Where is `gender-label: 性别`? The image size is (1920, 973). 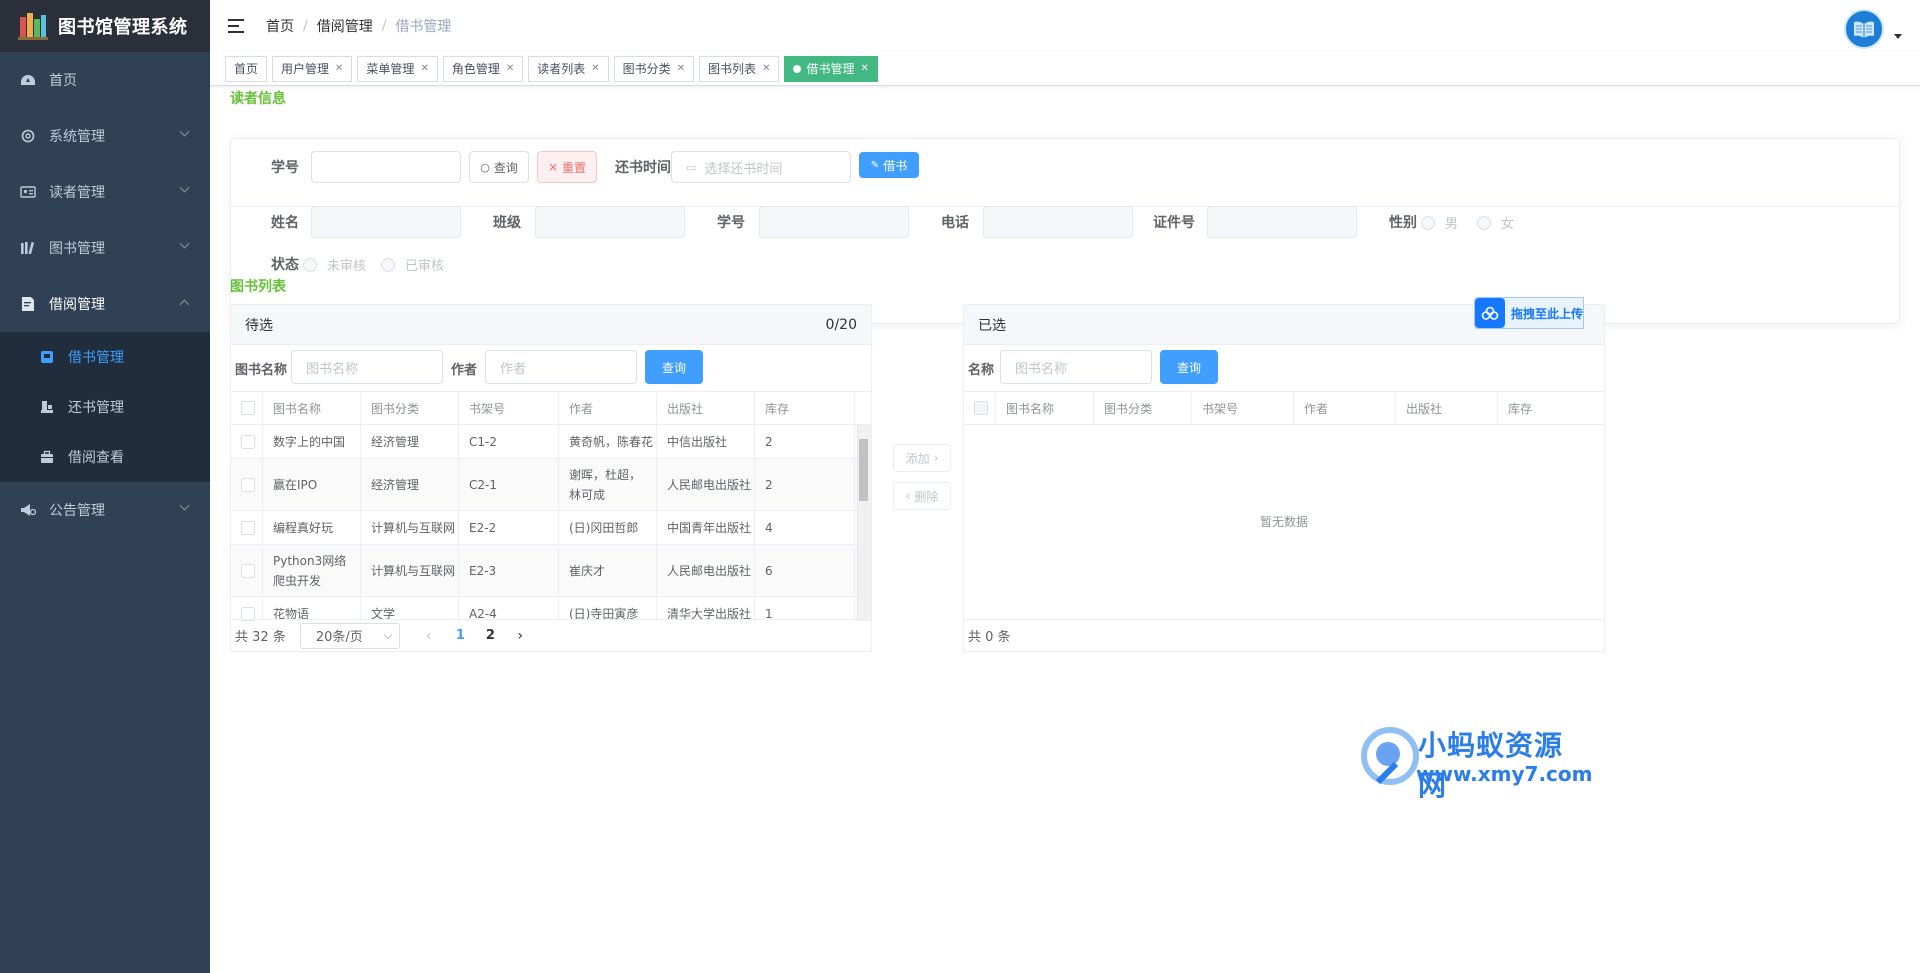
gender-label: 性别 is located at coordinates (1403, 223).